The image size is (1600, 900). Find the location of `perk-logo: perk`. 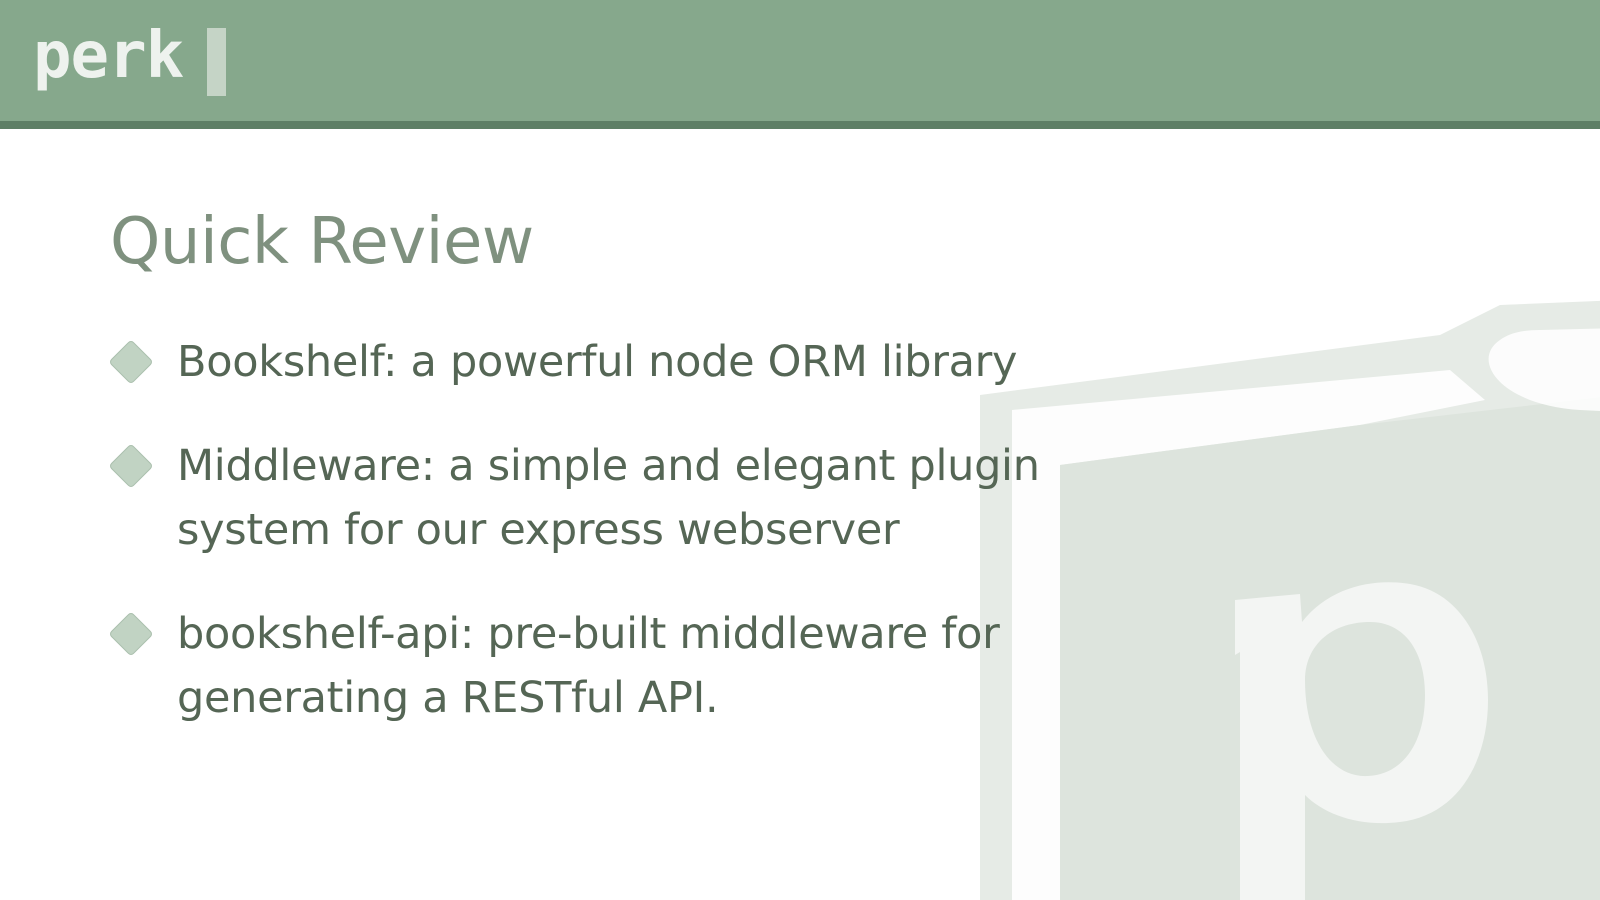

perk-logo: perk is located at coordinates (108, 56).